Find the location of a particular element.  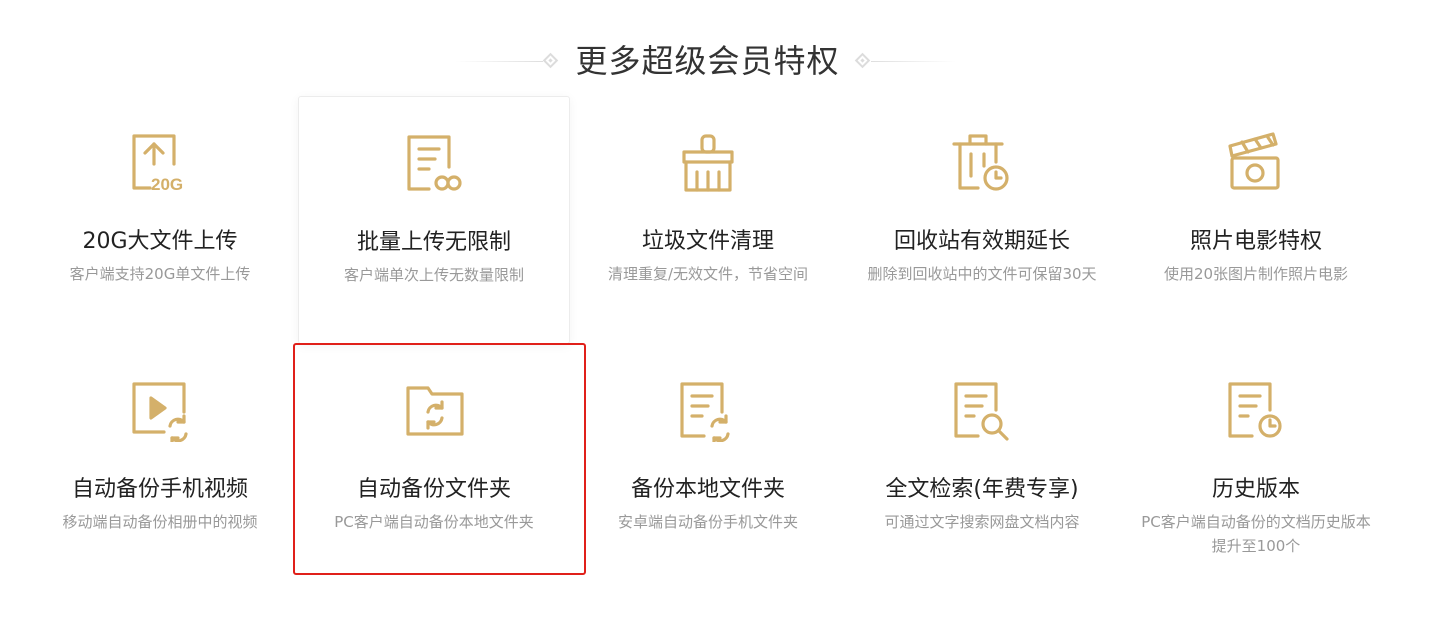

feature-card-video-backup: 自动备份手机视频 移动端自动备份相册中的视频 is located at coordinates (160, 468).